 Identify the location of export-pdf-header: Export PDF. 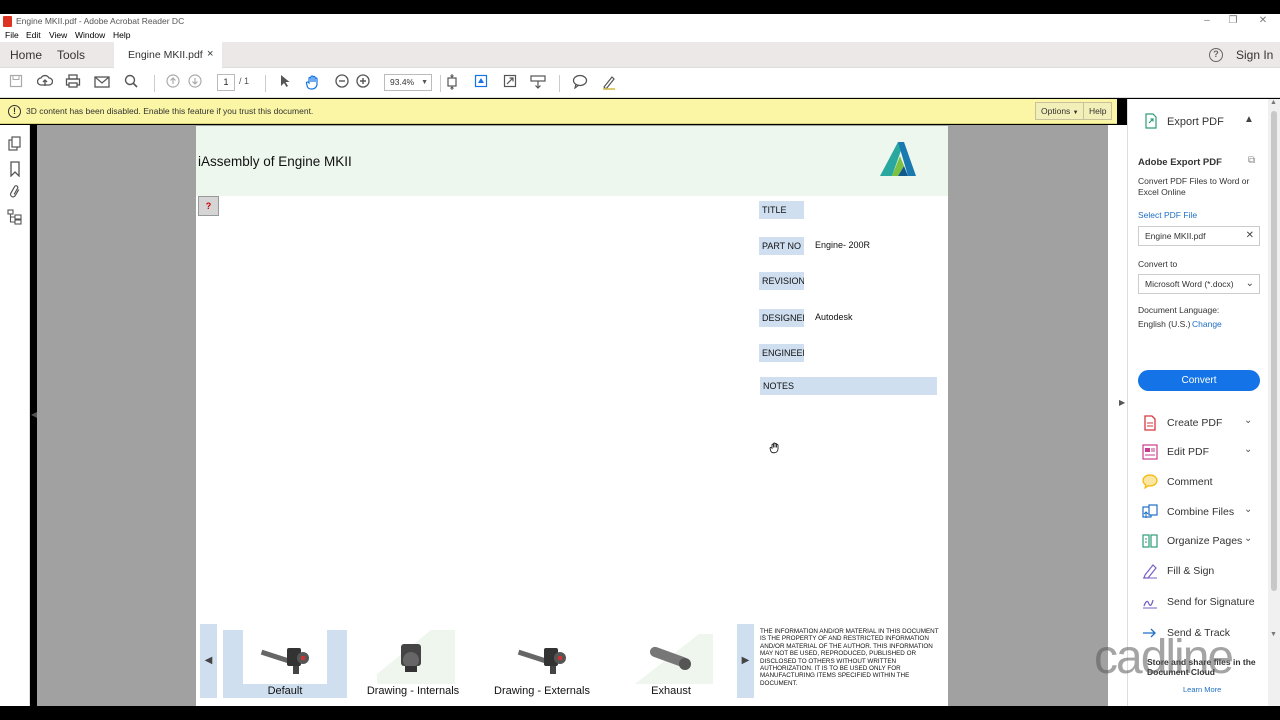
(1195, 122).